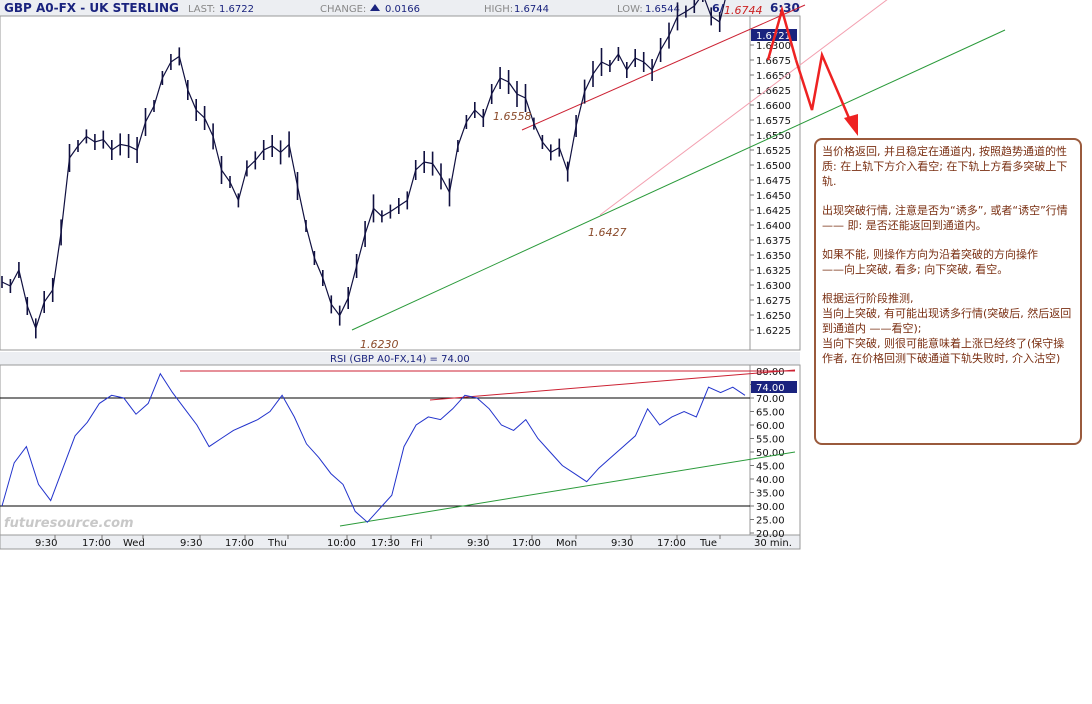 The height and width of the screenshot is (704, 1092). I want to click on price-axis-tick-label: 1.6250, so click(773, 316).